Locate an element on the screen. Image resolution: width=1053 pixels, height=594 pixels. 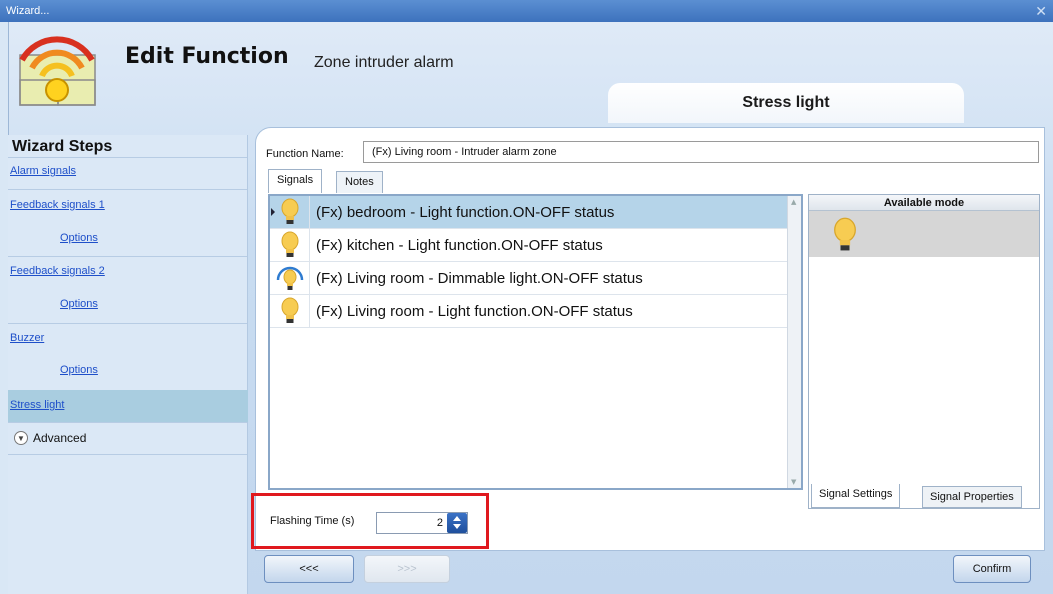
function-name-field: (Fx) Living room - Intruder alarm zone is located at coordinates (701, 152).